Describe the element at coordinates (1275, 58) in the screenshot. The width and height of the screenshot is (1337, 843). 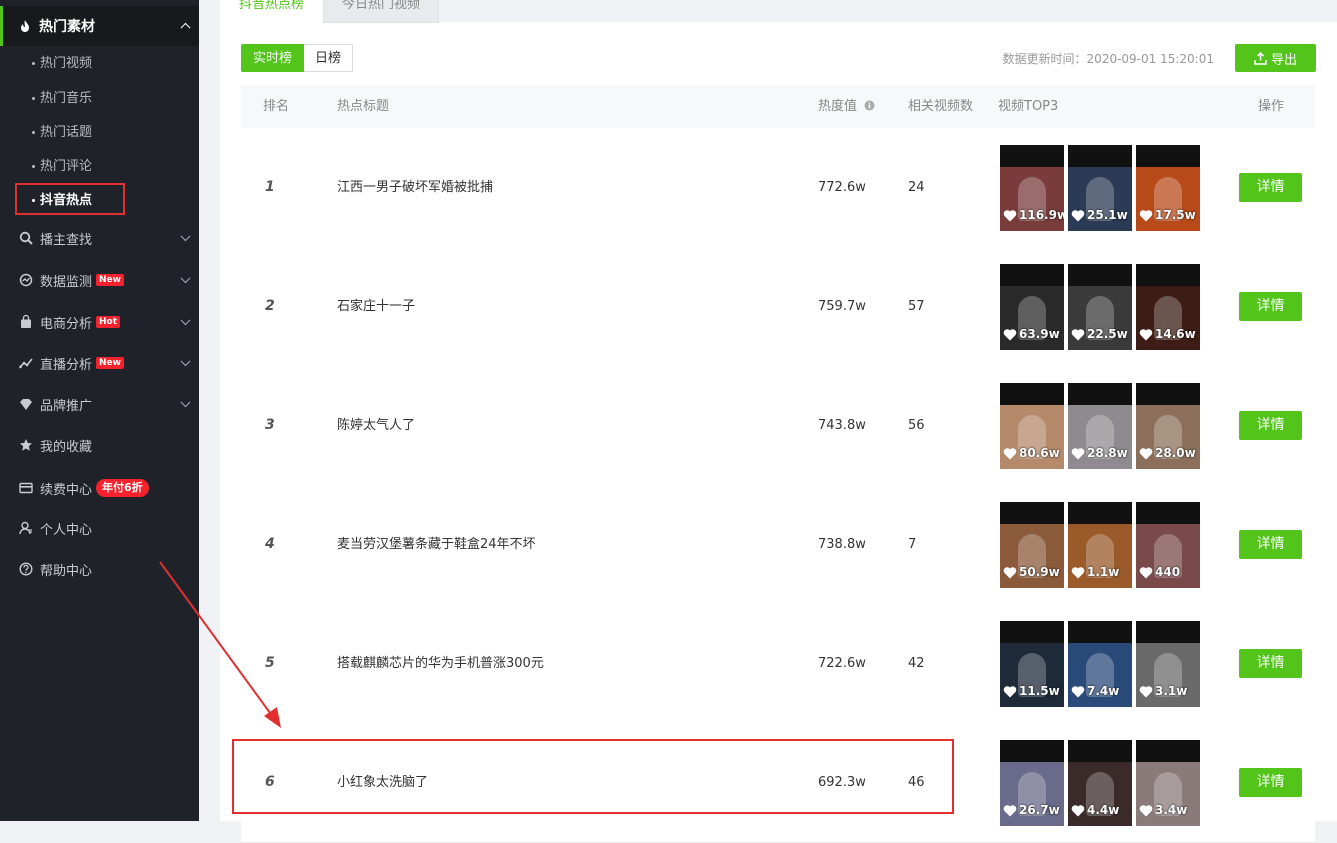
I see `export-button: 导出` at that location.